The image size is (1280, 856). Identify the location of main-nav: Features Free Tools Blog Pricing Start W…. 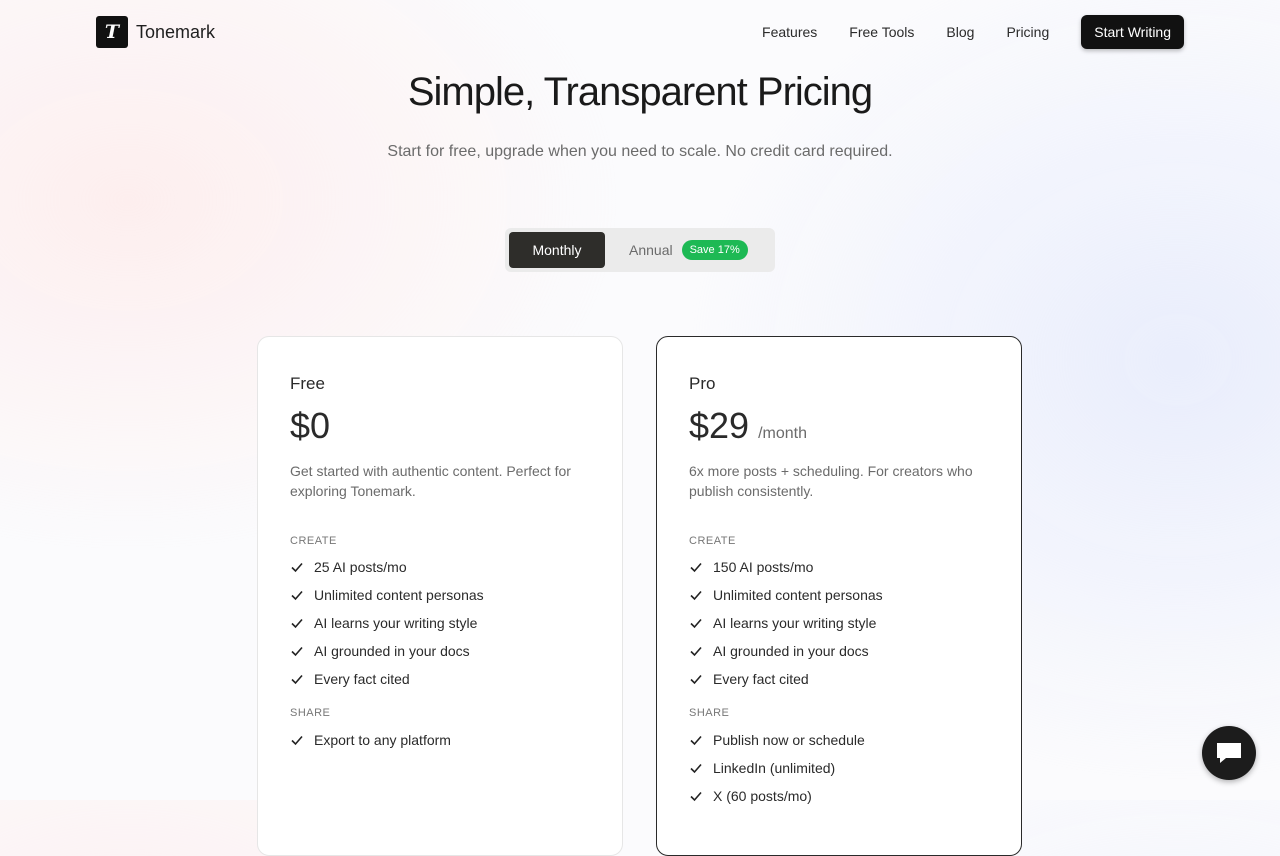
(973, 32).